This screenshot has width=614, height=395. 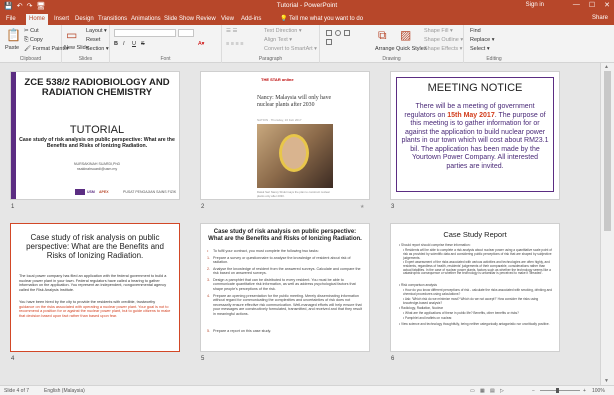 What do you see at coordinates (231, 31) in the screenshot?
I see `bullets-icon: ☰ ☰` at bounding box center [231, 31].